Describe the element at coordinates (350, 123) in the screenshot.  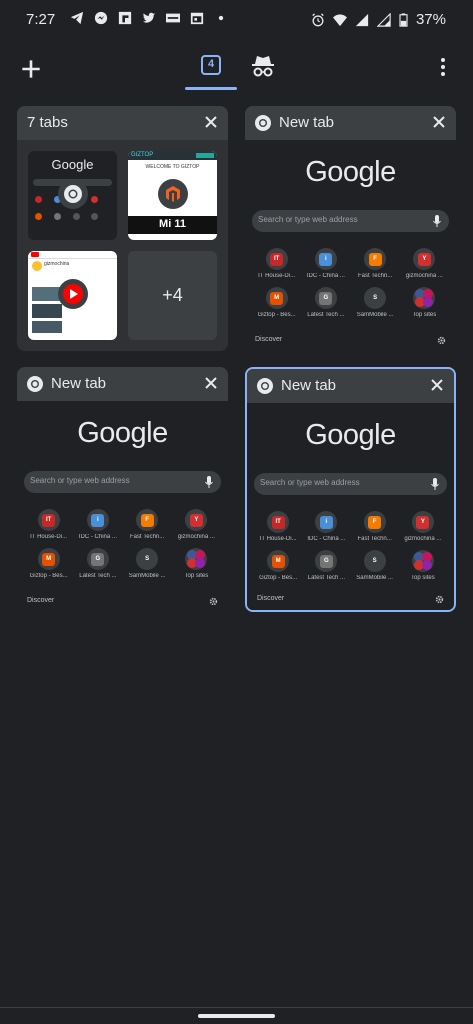
I see `card-header: New tab` at that location.